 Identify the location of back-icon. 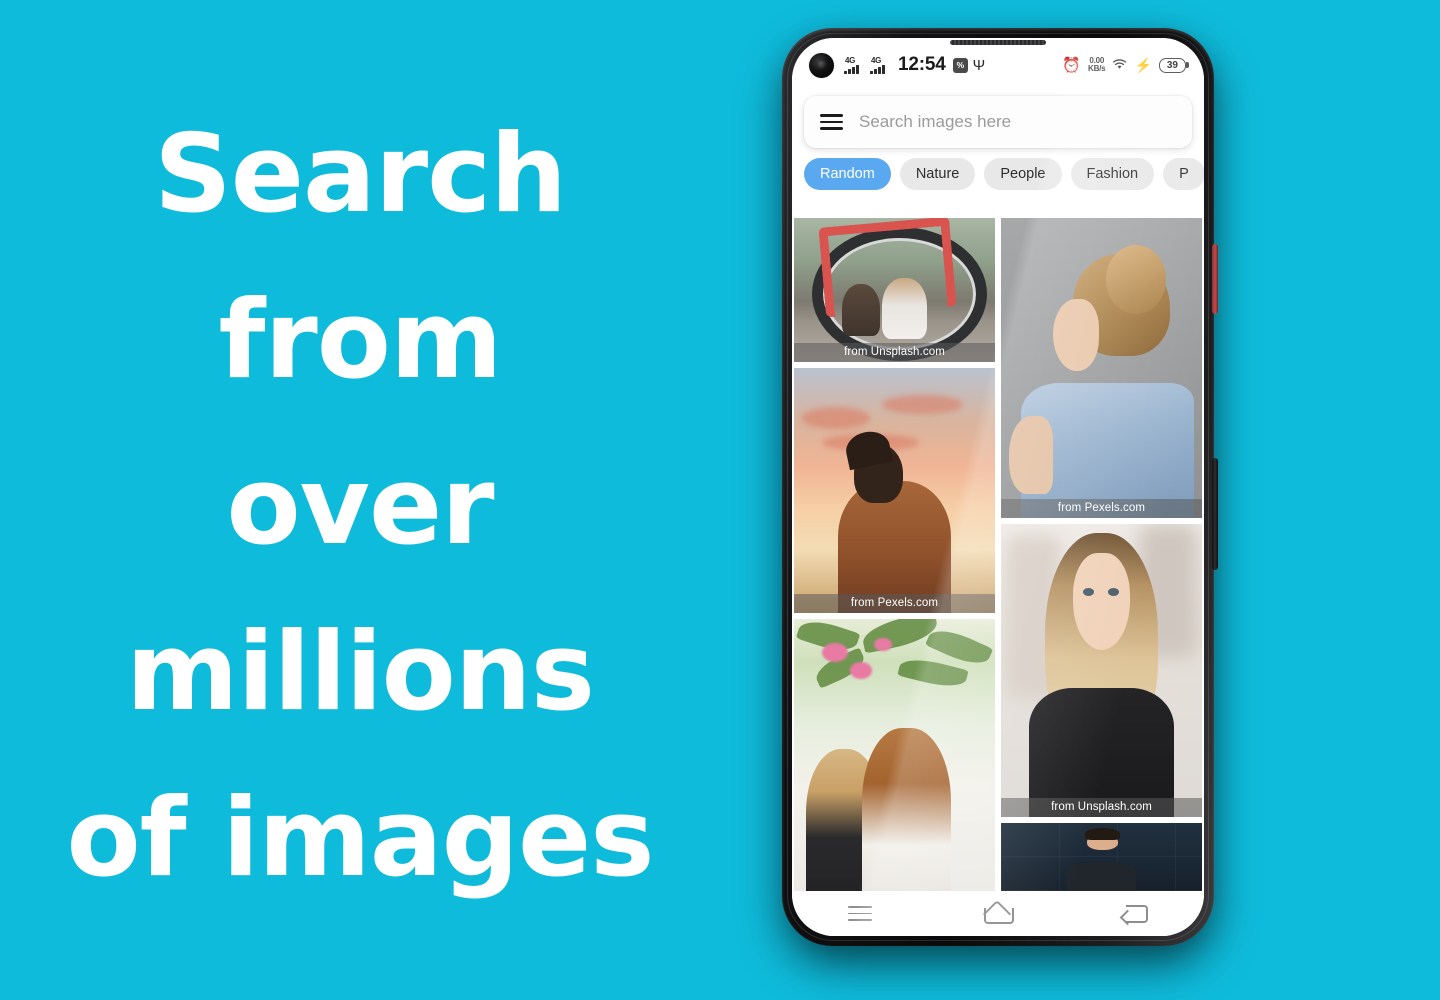
(1135, 913).